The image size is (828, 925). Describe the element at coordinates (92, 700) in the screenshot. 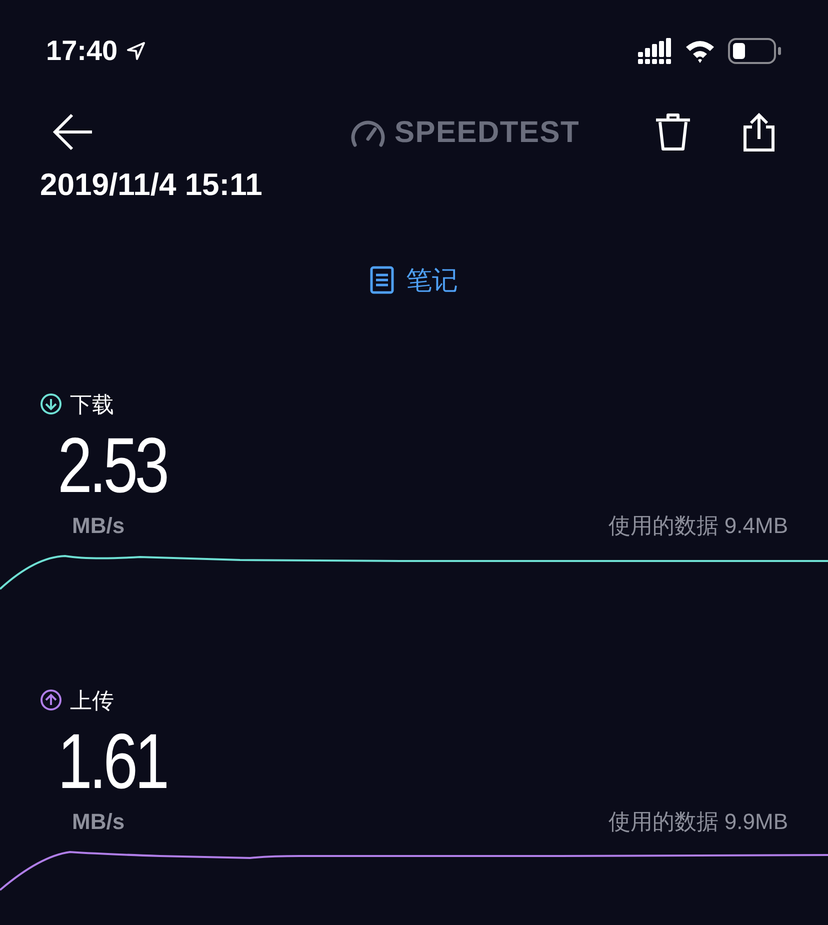

I see `metric-label: 上传` at that location.